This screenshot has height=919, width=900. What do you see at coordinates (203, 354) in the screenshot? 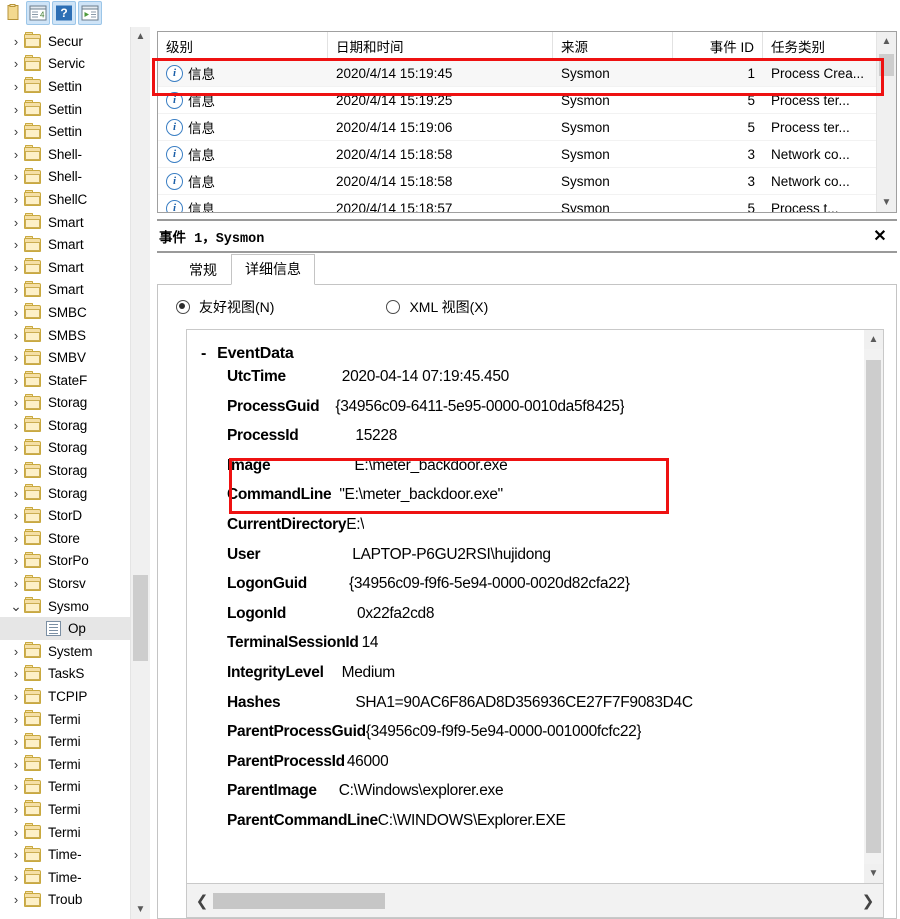
I see `collapse-icon: -` at bounding box center [203, 354].